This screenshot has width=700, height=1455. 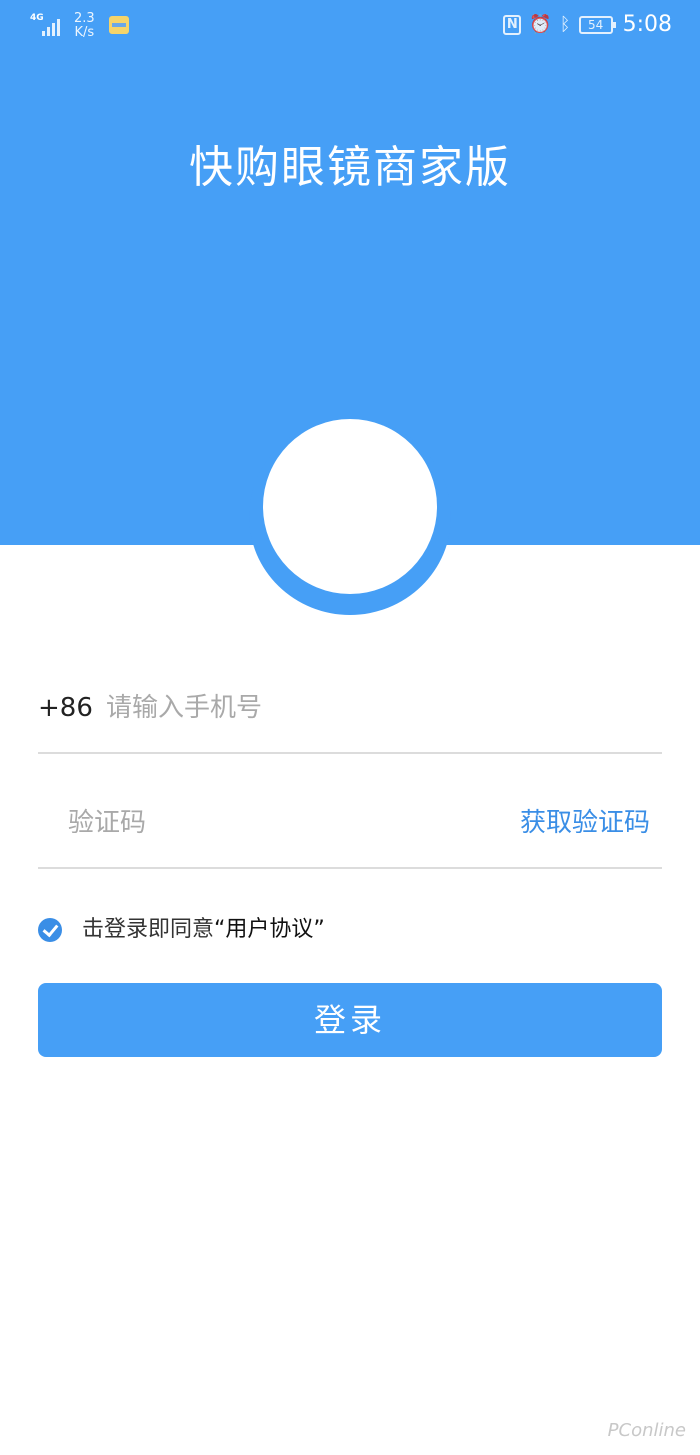 What do you see at coordinates (646, 1430) in the screenshot?
I see `watermark-logo: PConline` at bounding box center [646, 1430].